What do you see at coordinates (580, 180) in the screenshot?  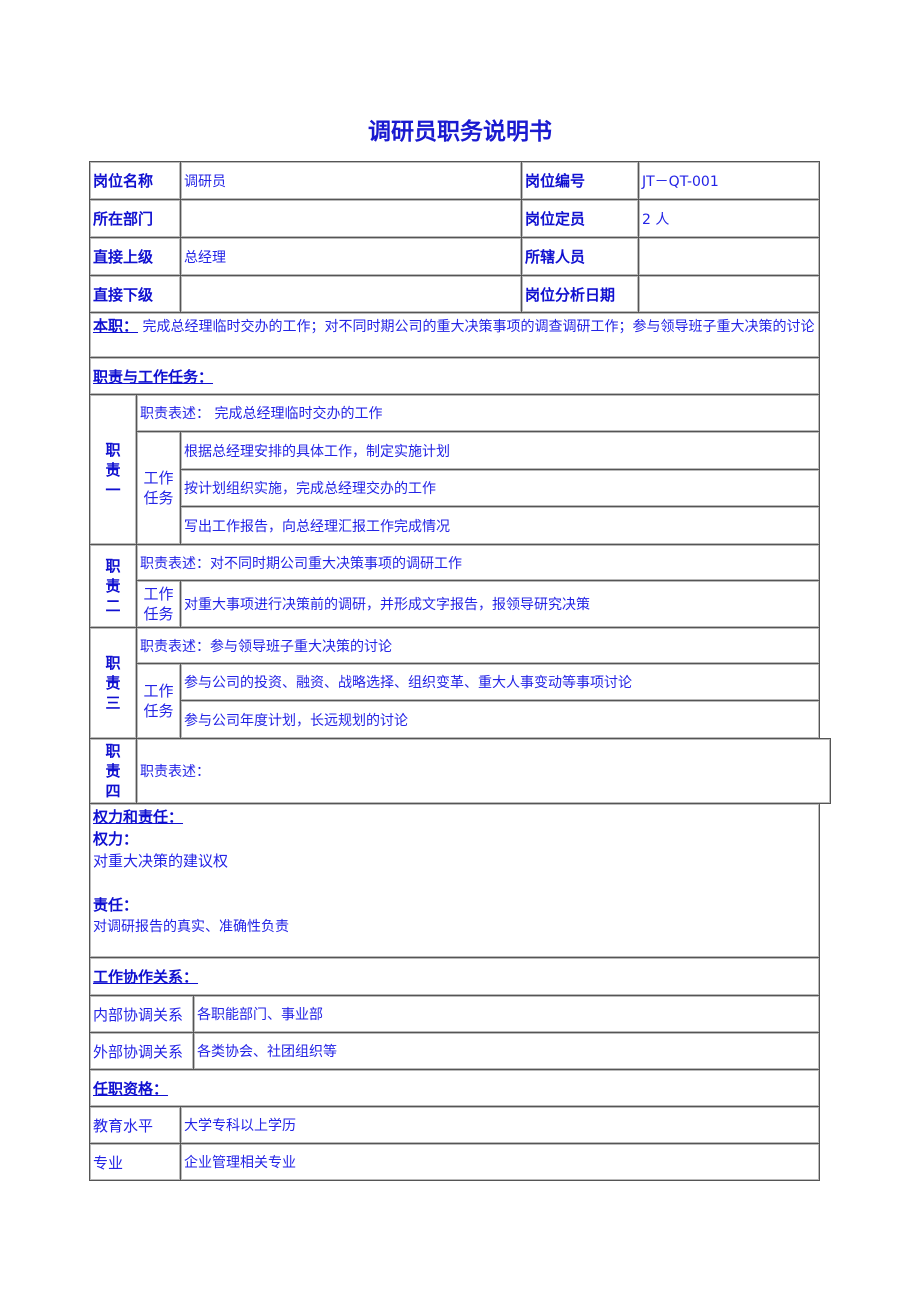 I see `code-label: 岗位编号` at bounding box center [580, 180].